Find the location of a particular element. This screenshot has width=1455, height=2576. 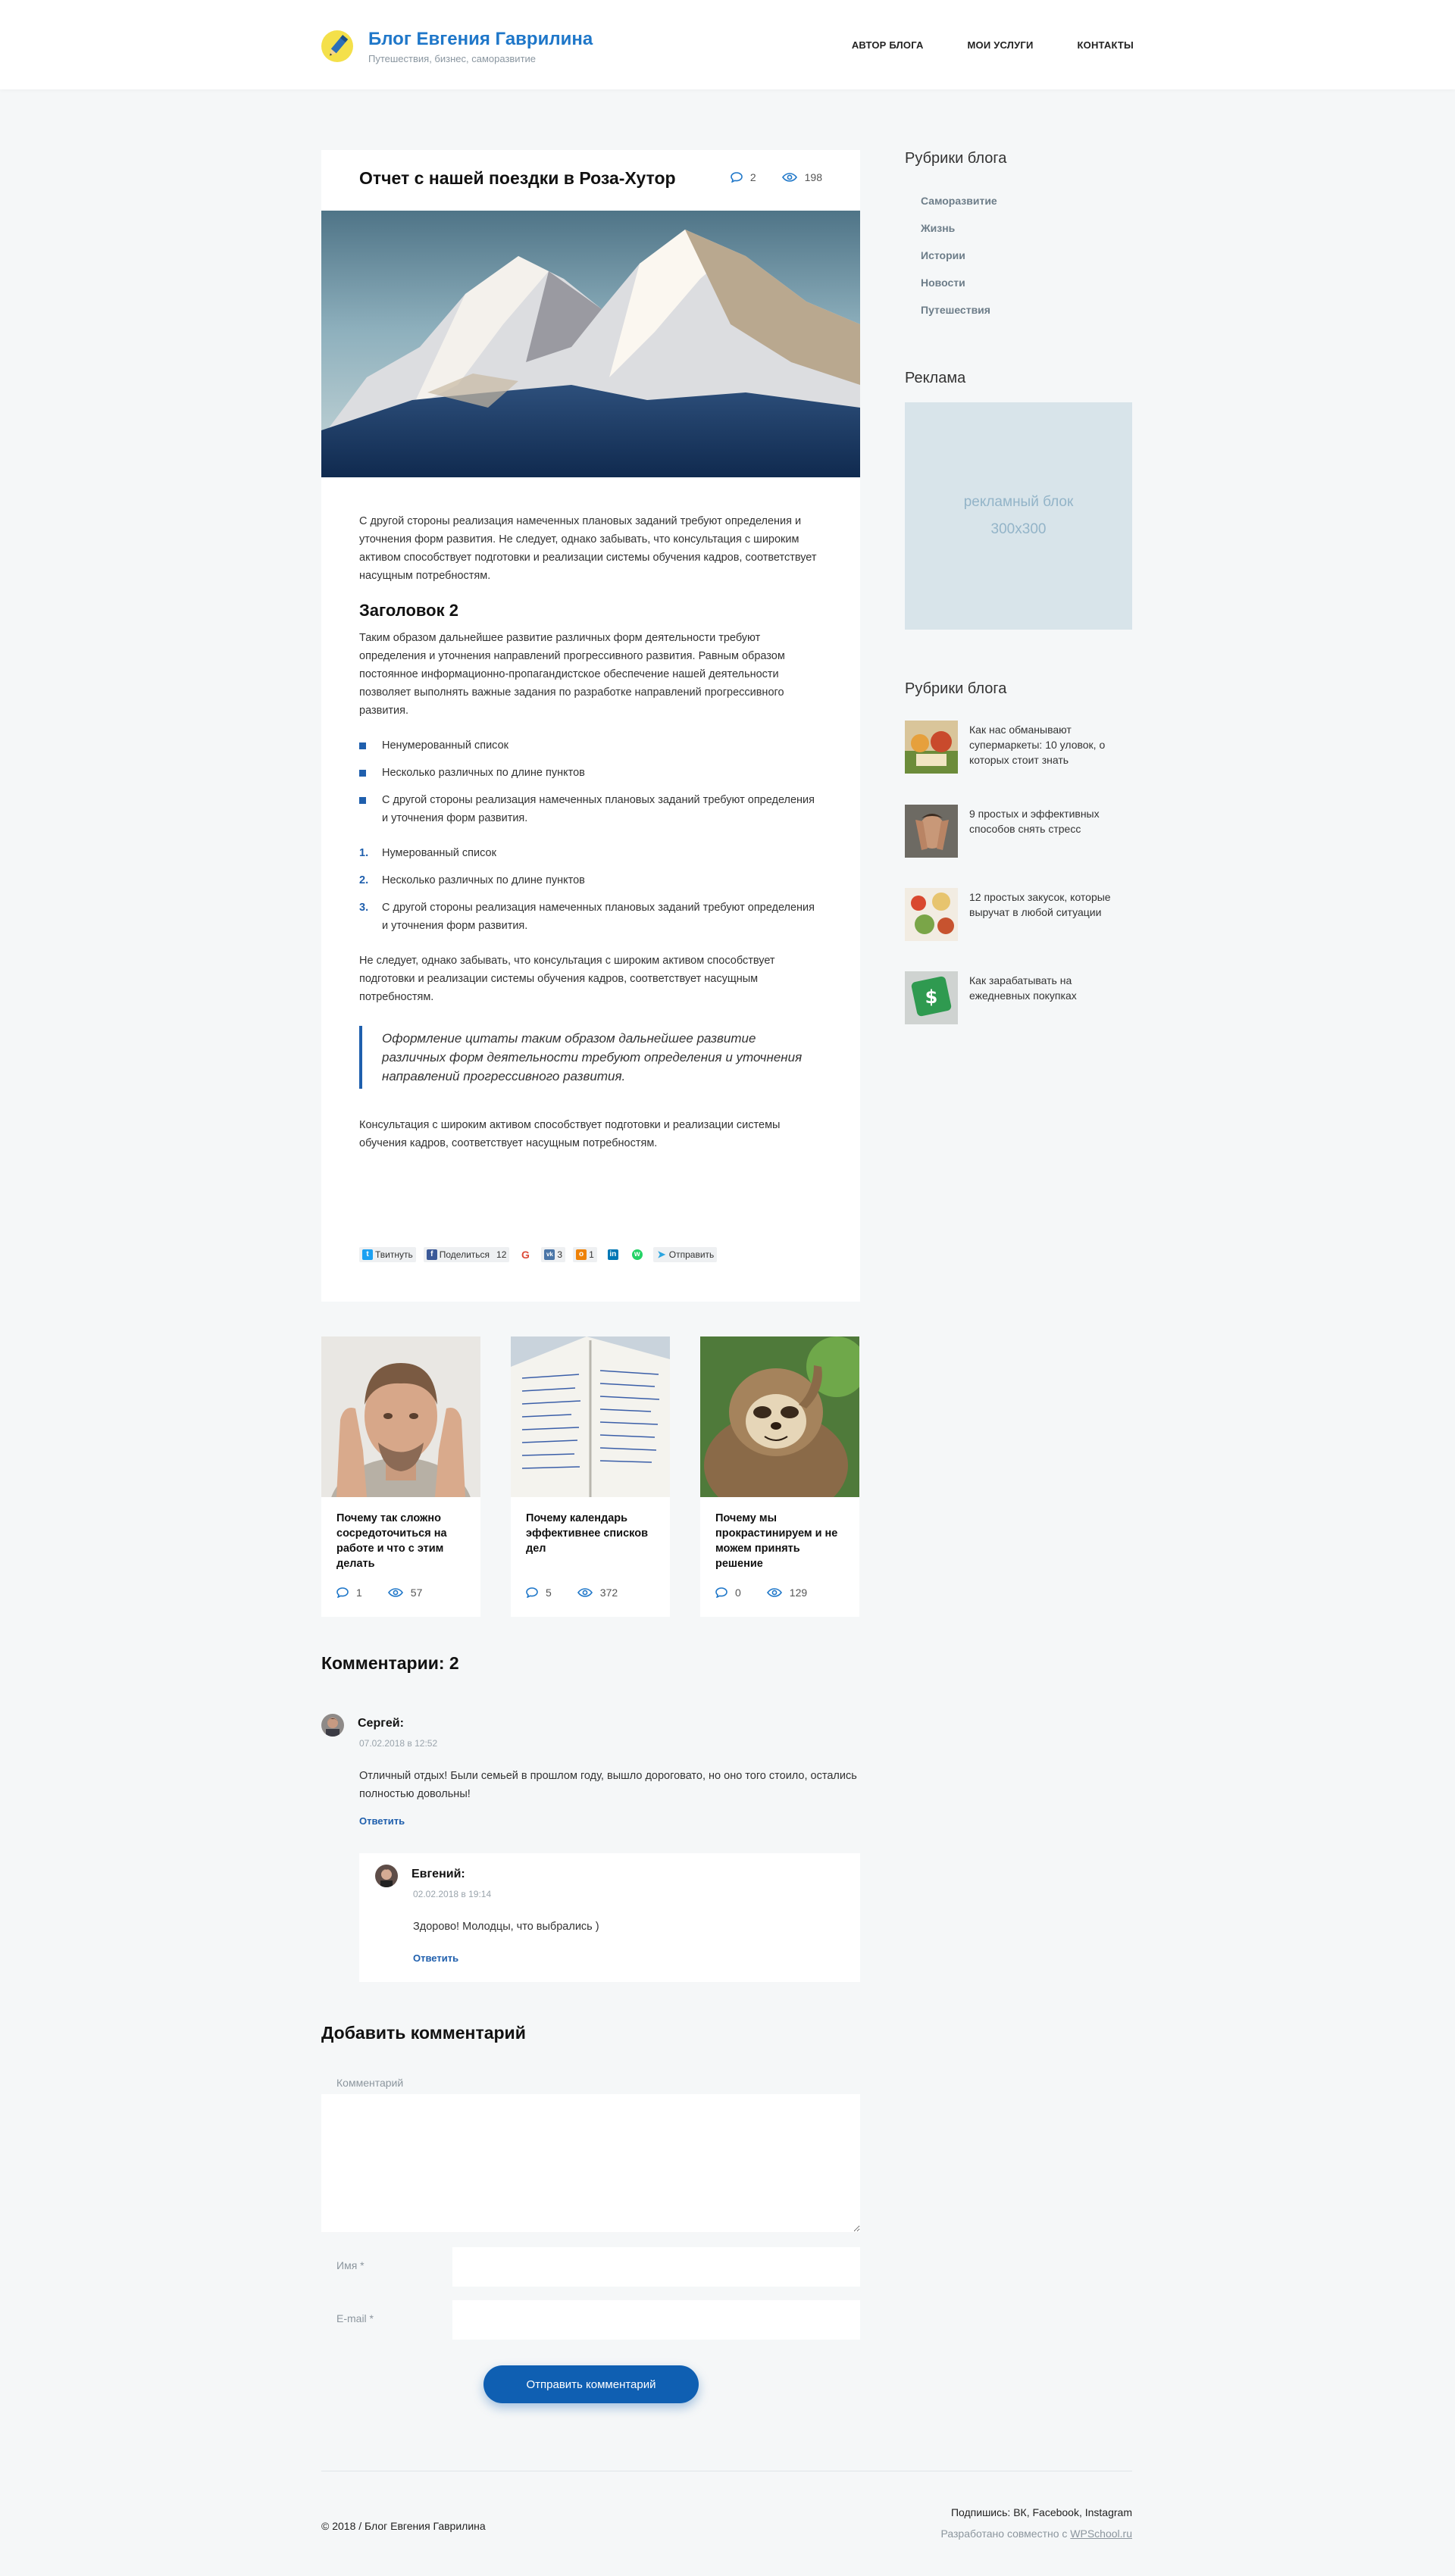

whatsapp-share-button: w is located at coordinates (637, 1254).